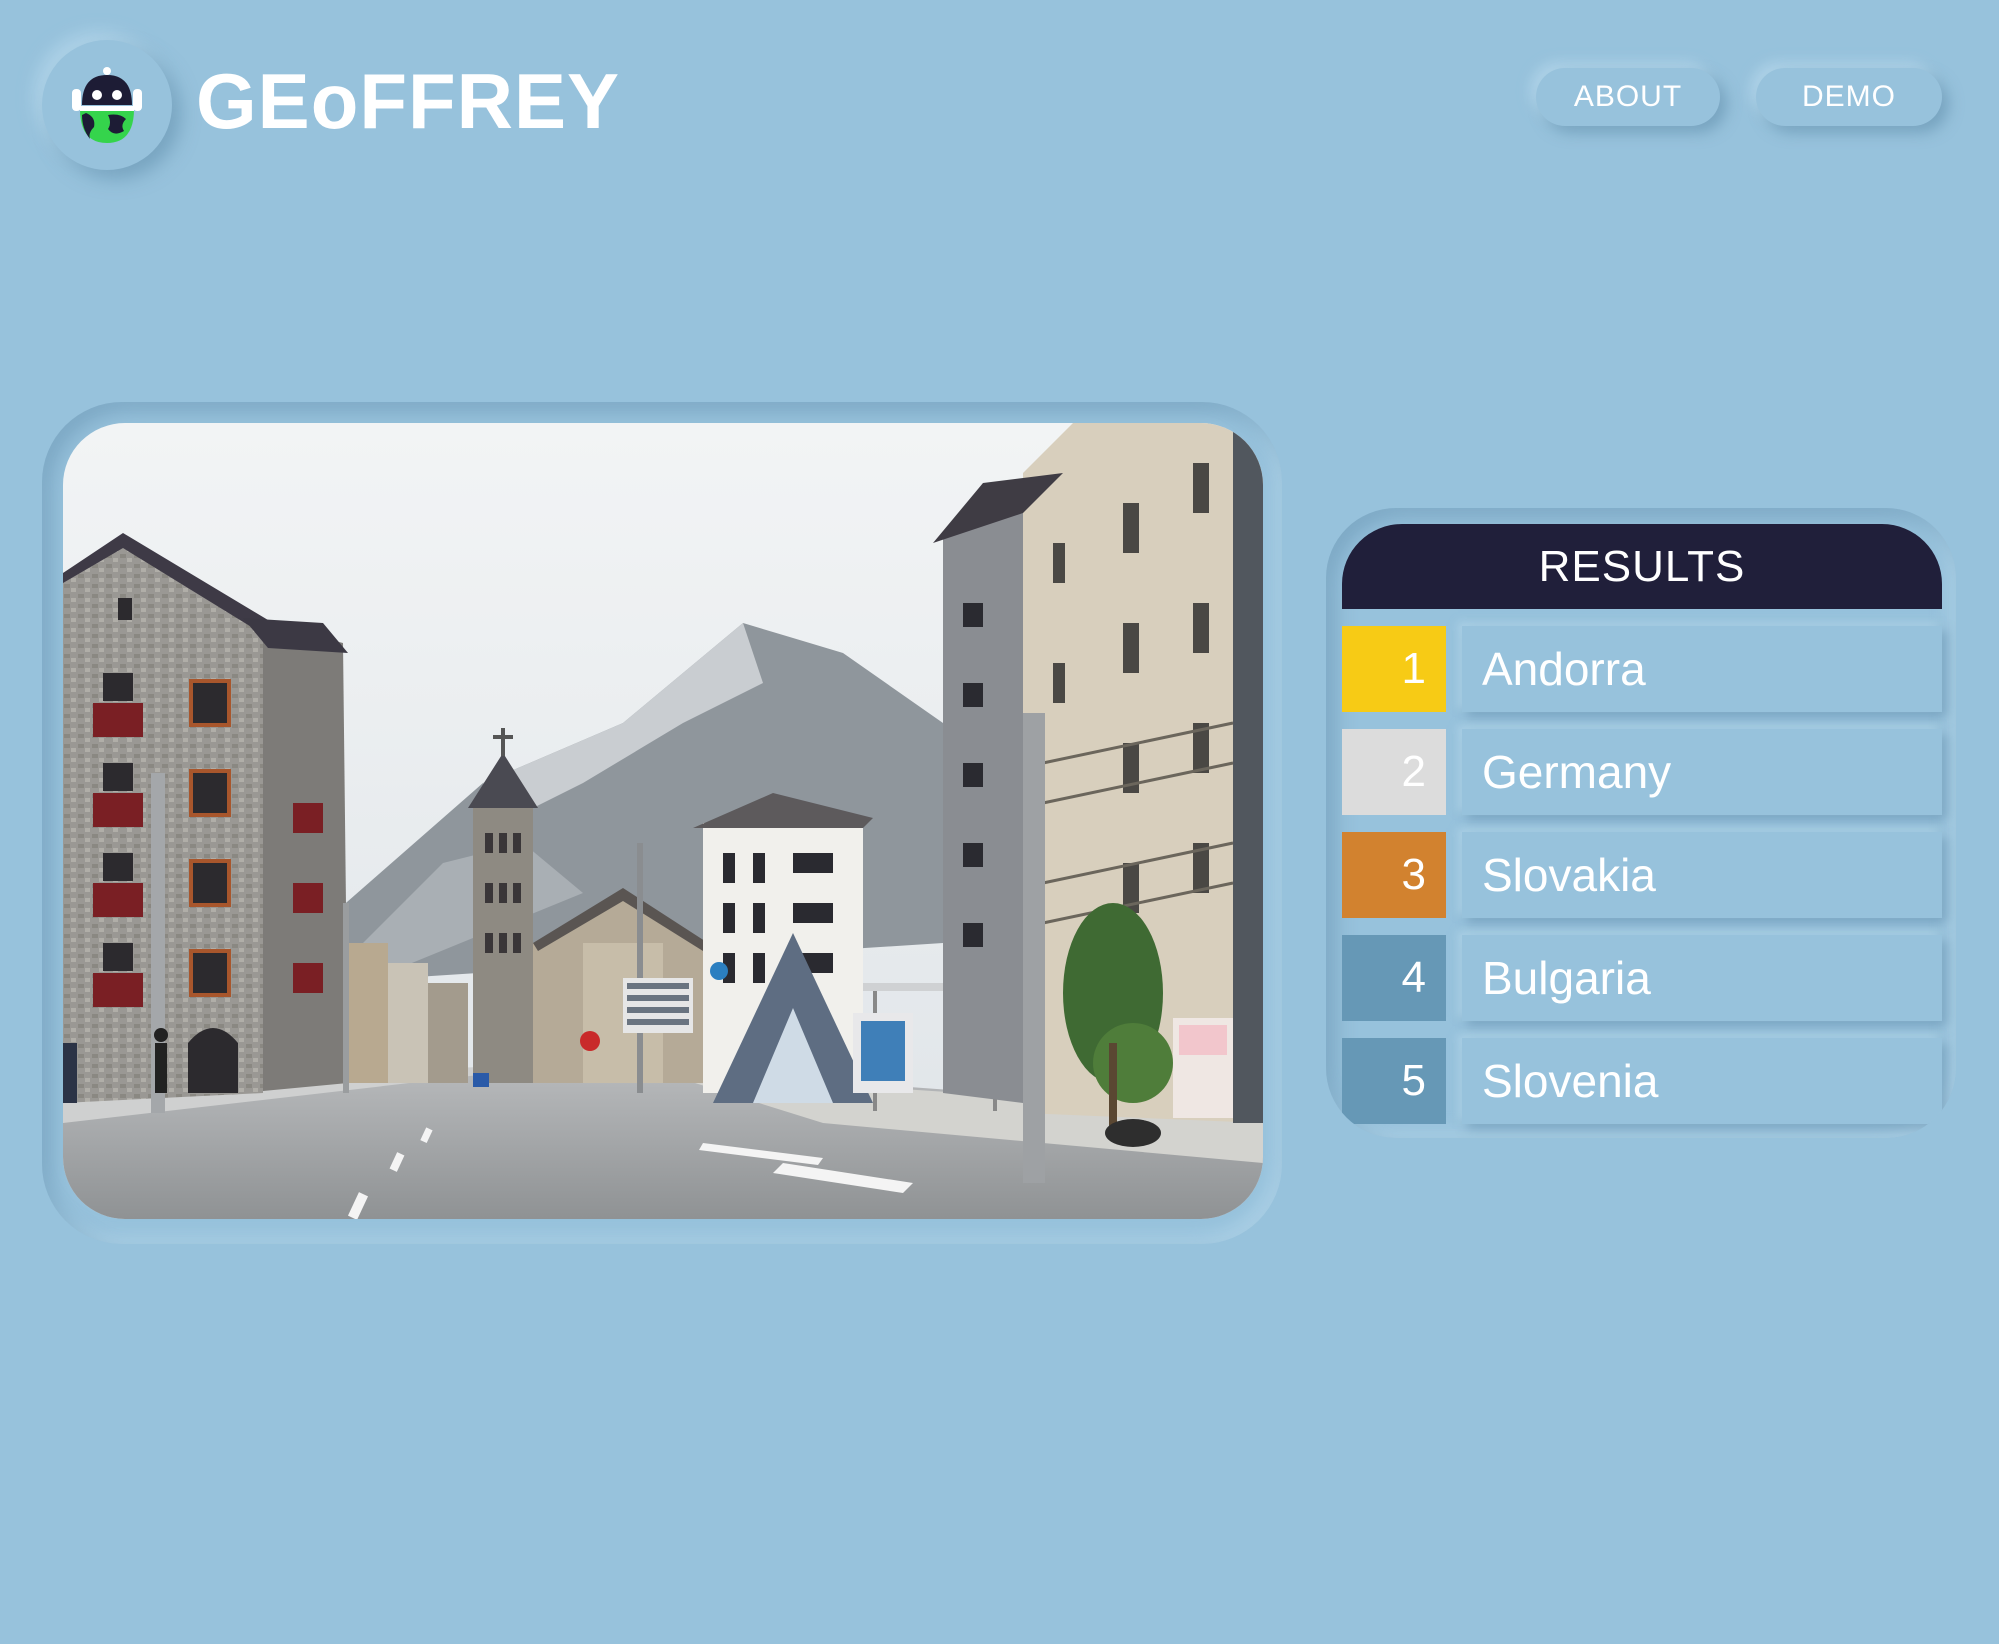 Image resolution: width=1999 pixels, height=1644 pixels. I want to click on rank-badge: 1, so click(1394, 669).